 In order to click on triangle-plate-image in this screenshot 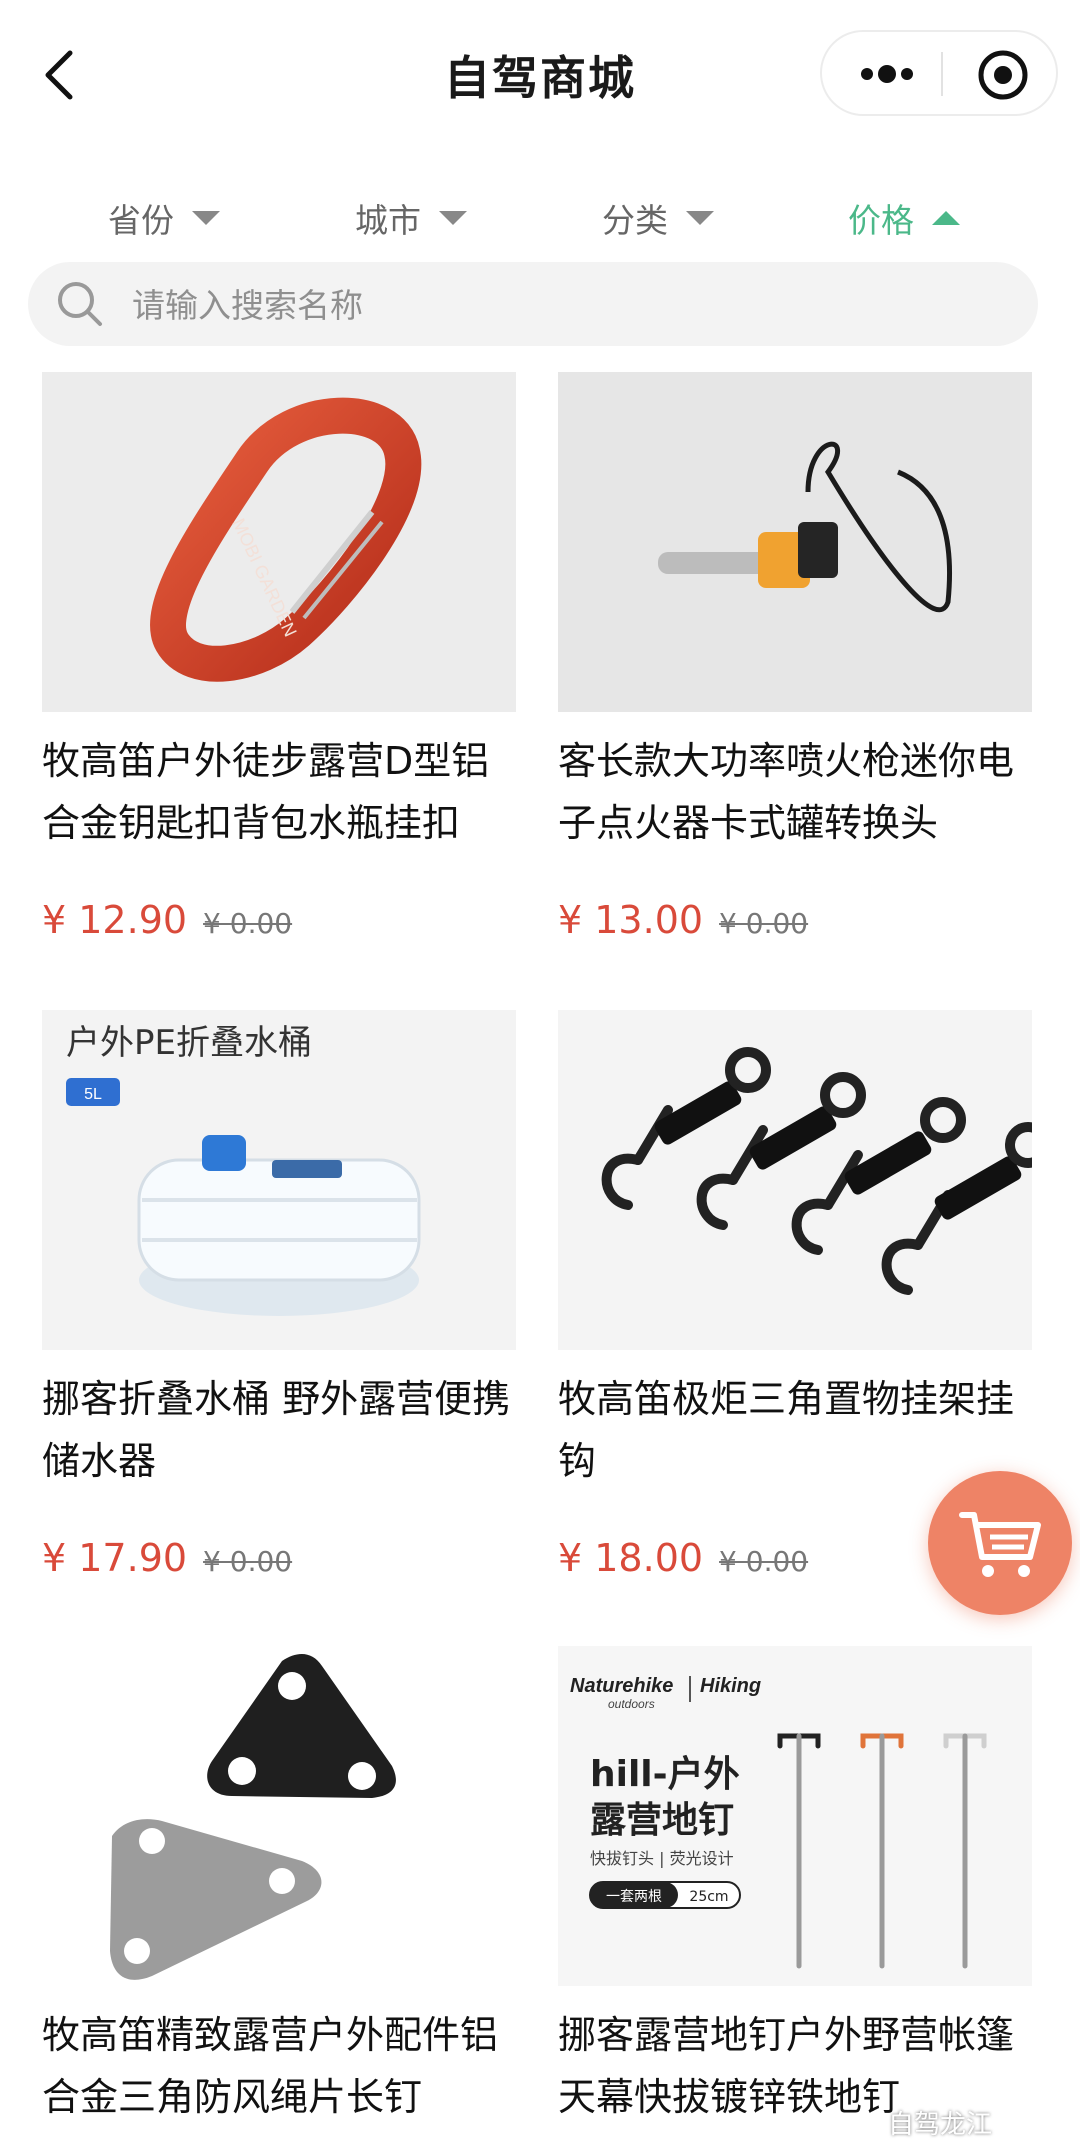, I will do `click(253, 1817)`.